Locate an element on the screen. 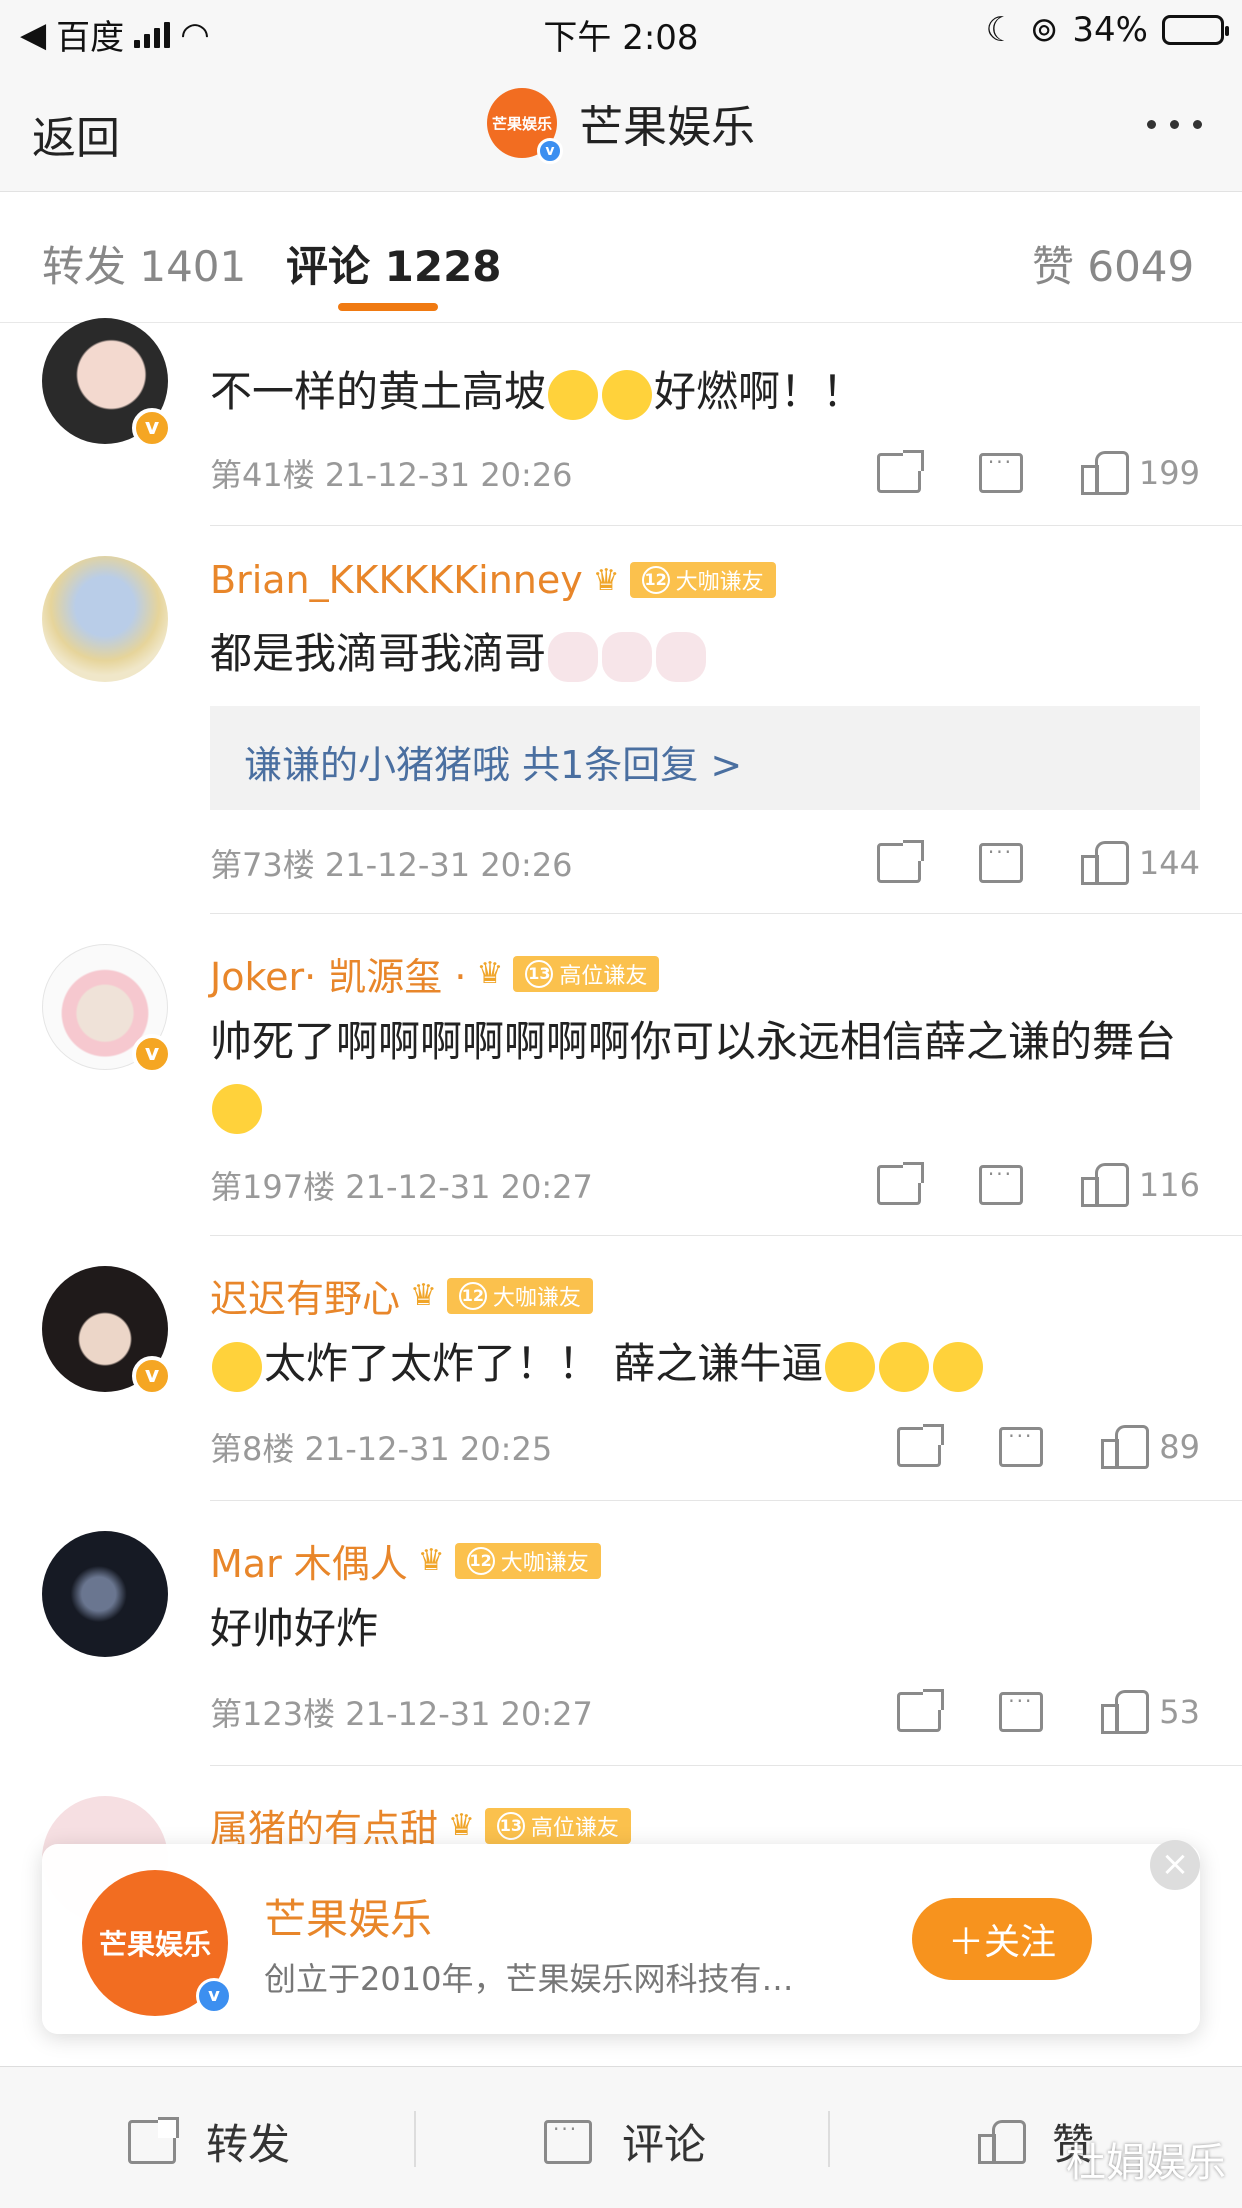 Image resolution: width=1242 pixels, height=2208 pixels. watermark: 杜娟娱乐 is located at coordinates (1146, 2163).